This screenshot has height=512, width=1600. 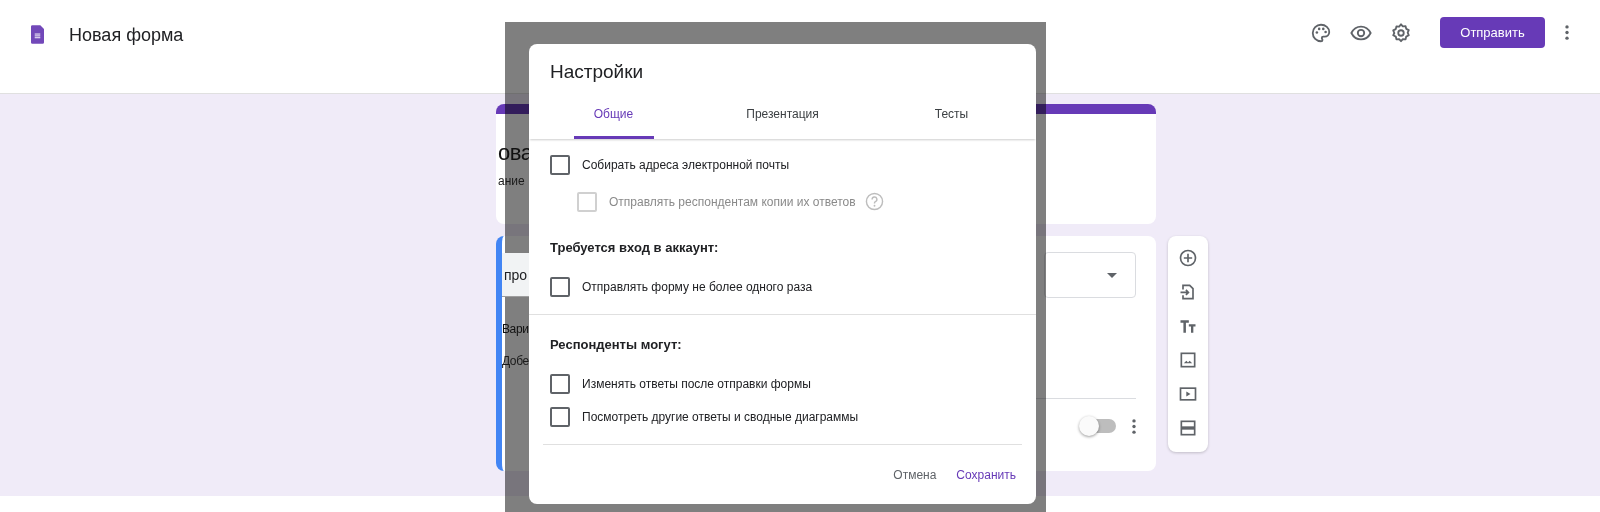 I want to click on dialog-action-button: Сохранить, so click(x=986, y=475).